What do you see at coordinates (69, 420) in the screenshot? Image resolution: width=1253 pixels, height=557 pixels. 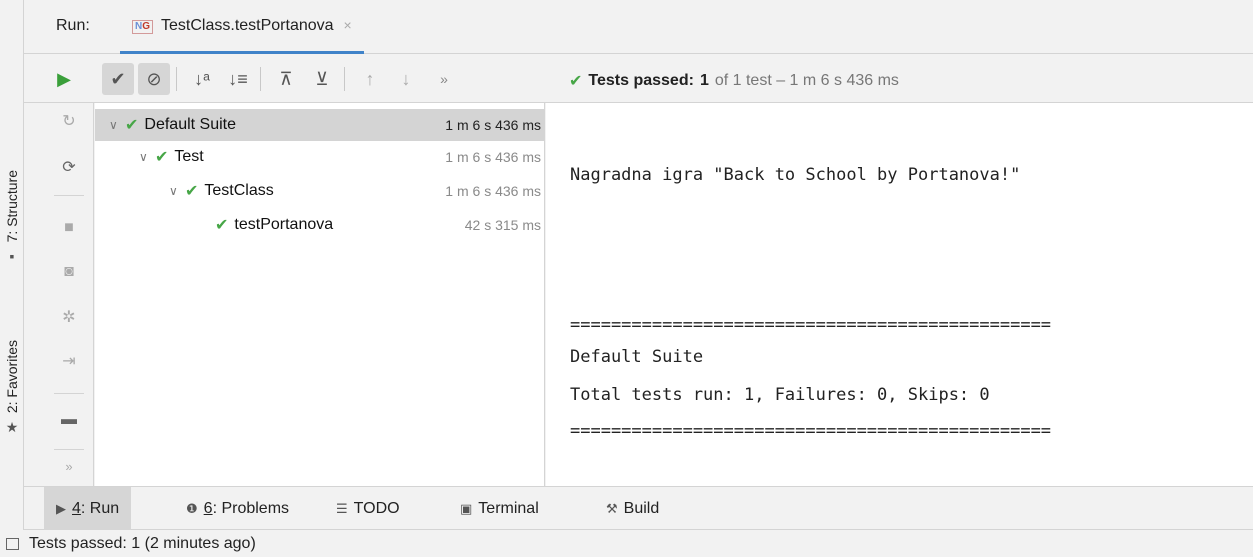 I see `layout-icon: ▬` at bounding box center [69, 420].